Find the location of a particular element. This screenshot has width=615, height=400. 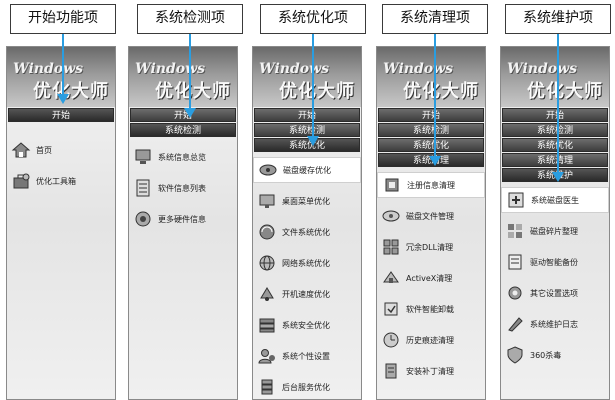

menu-item-driver-backup: 驱动智能备份 is located at coordinates (555, 262).